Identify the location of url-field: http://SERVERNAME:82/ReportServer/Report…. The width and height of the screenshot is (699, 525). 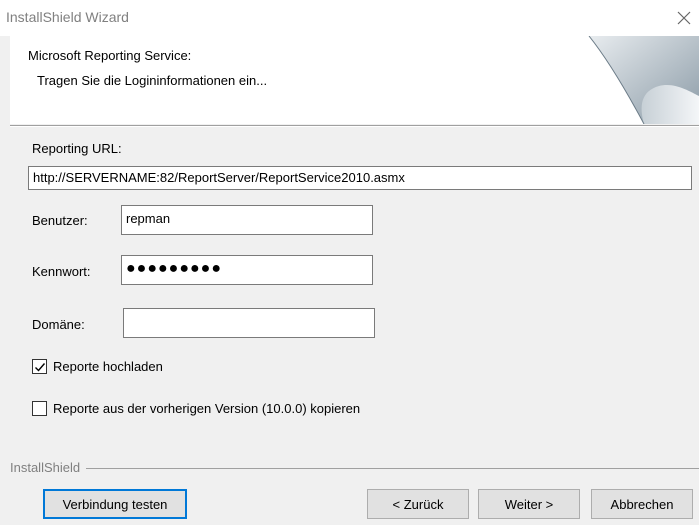
(360, 178).